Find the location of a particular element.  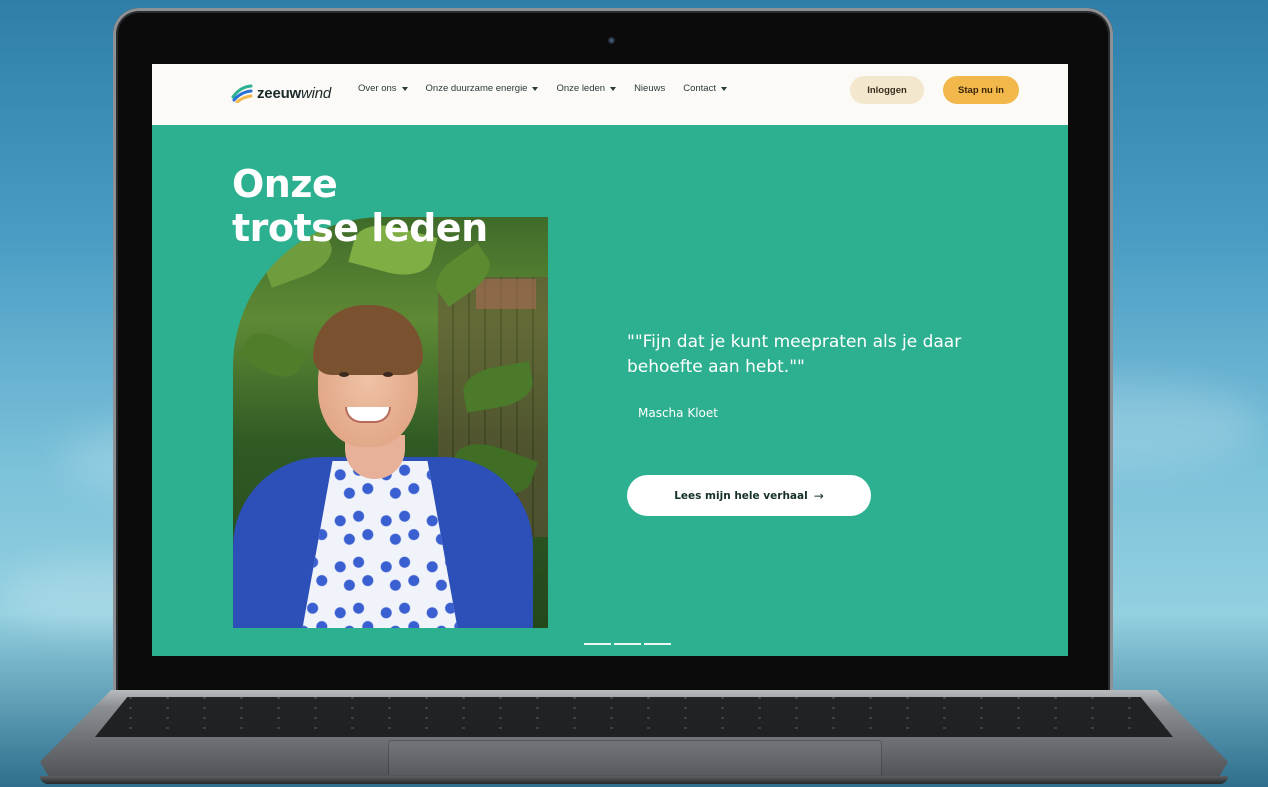

wind-logo-icon is located at coordinates (242, 93).